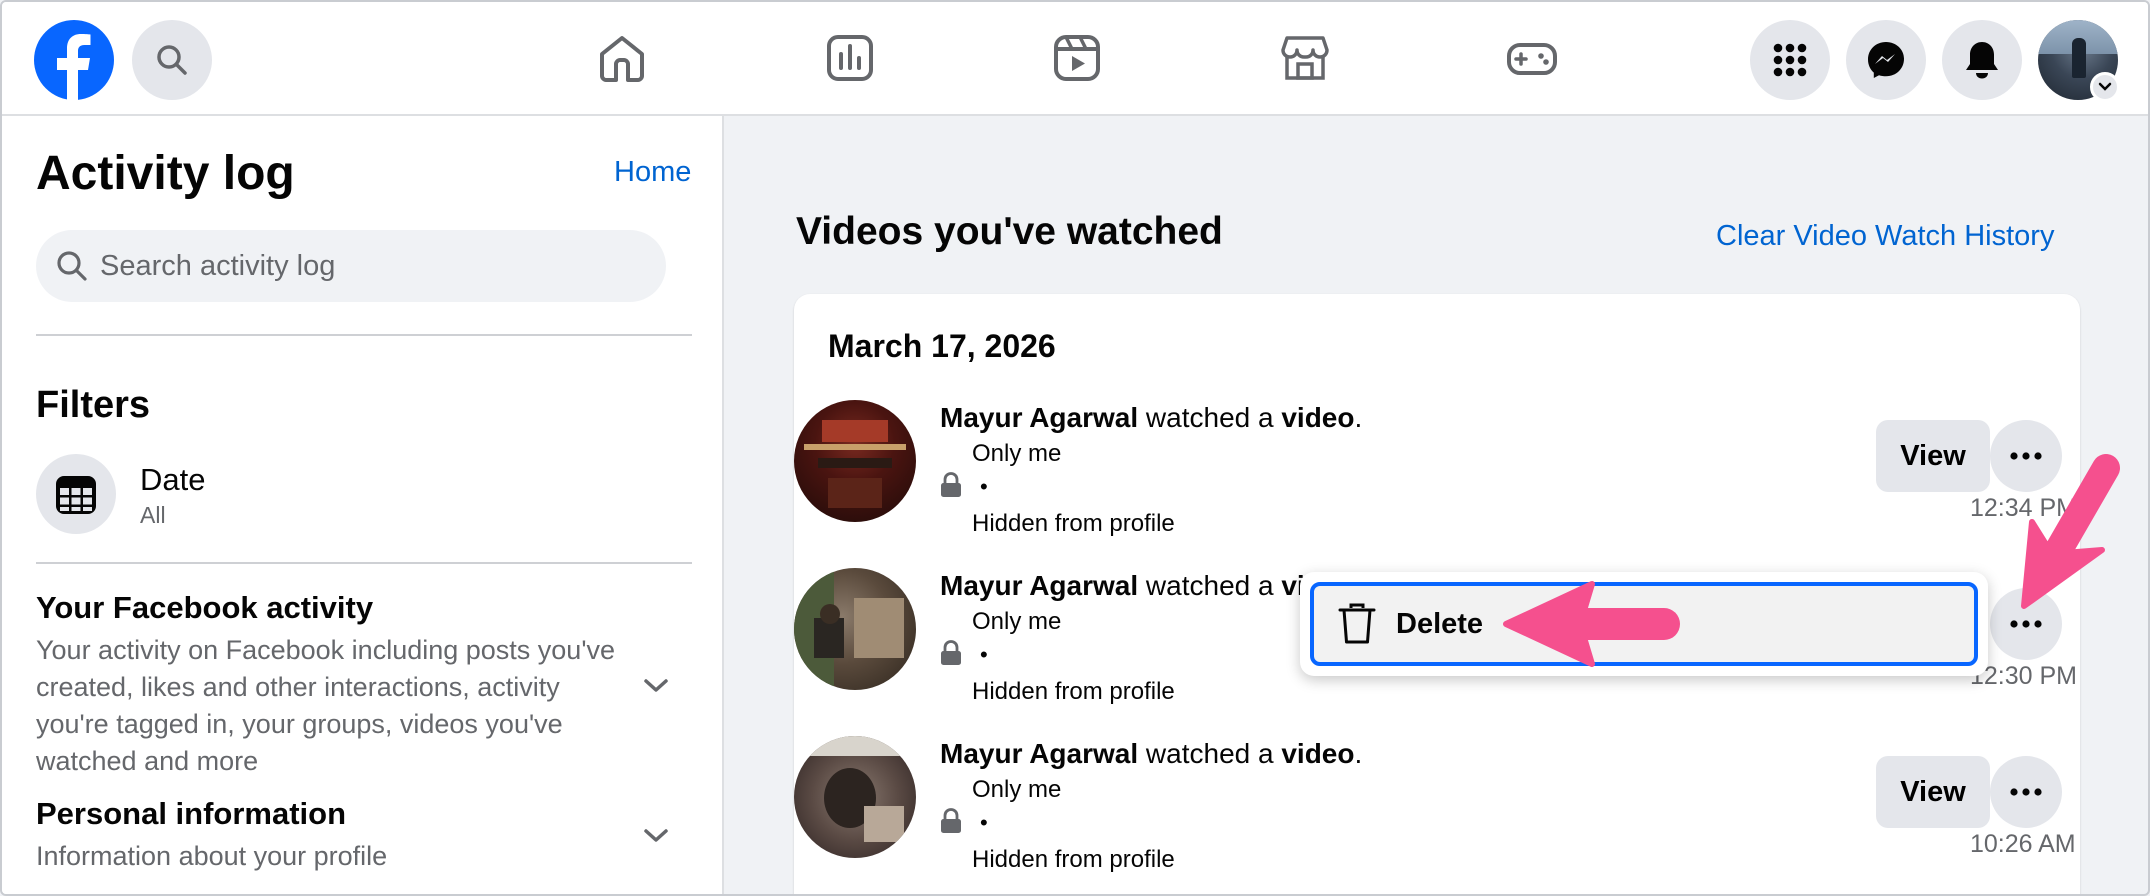  What do you see at coordinates (173, 479) in the screenshot?
I see `date-filter-label: Date` at bounding box center [173, 479].